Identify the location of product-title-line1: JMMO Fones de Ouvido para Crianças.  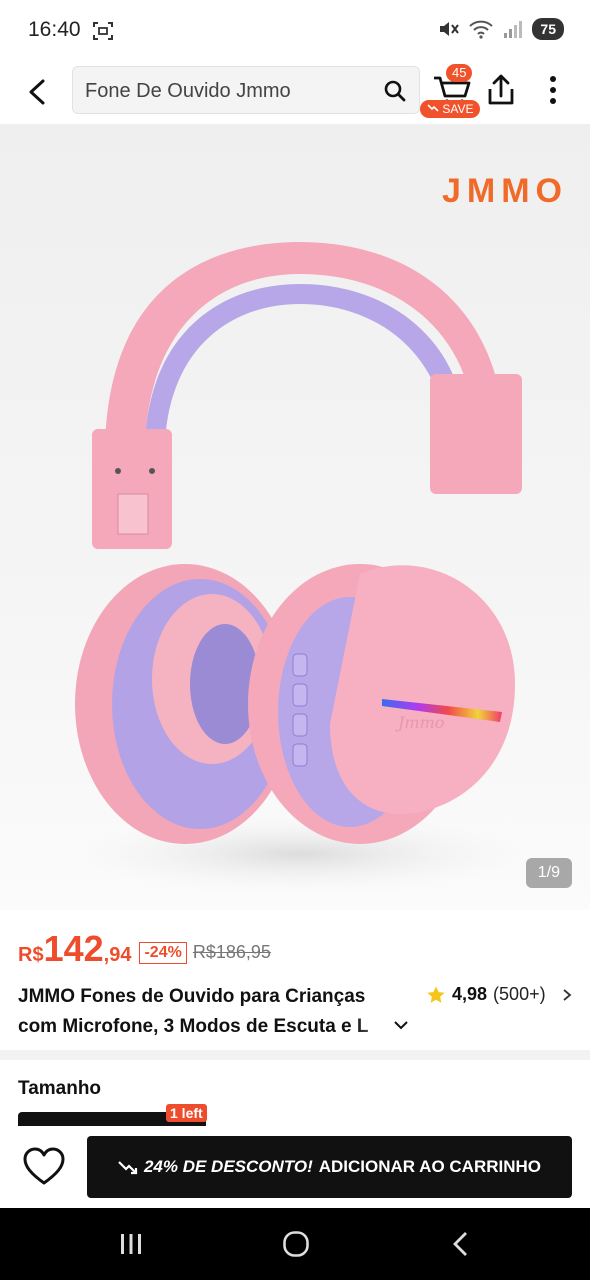
(192, 996).